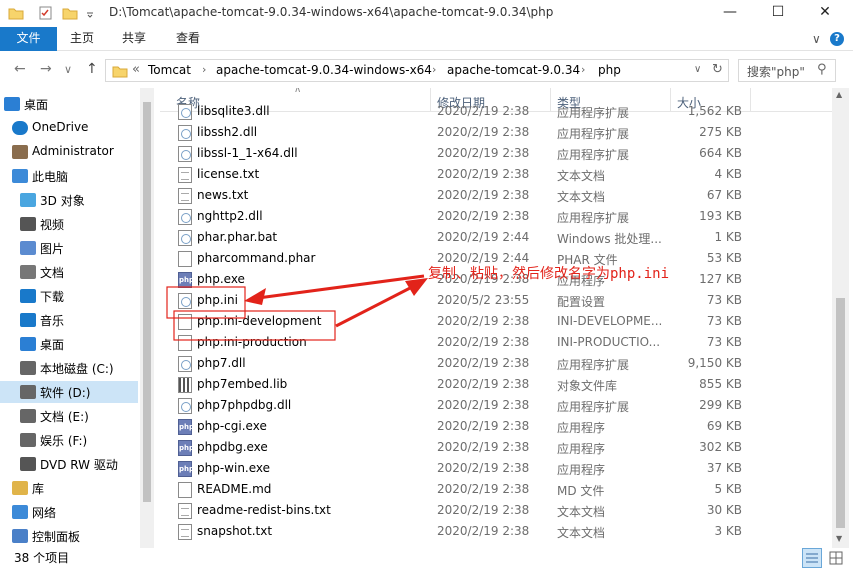 This screenshot has height=572, width=853. I want to click on help-icon: ?, so click(837, 39).